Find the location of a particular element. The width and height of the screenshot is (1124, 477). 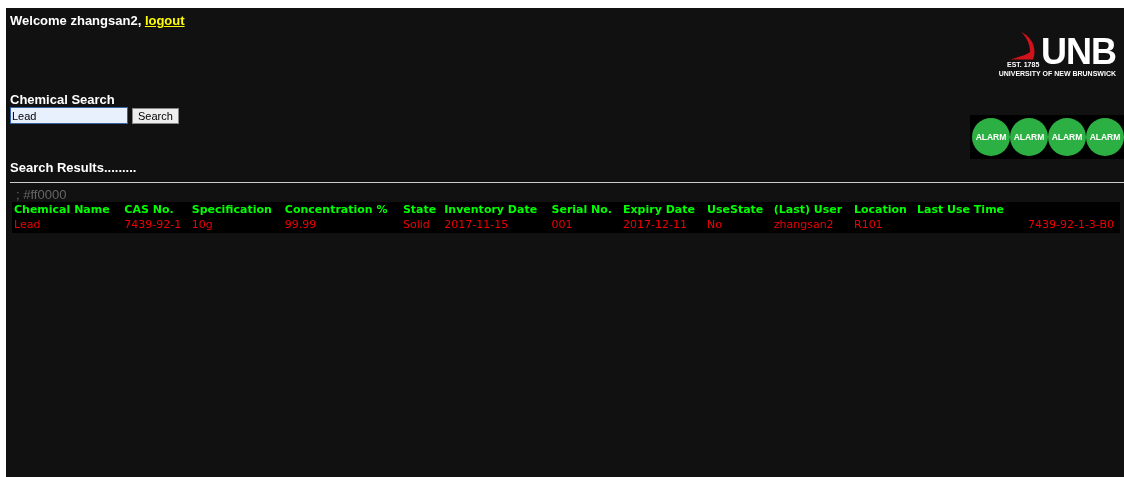

table-cell: 99.99 is located at coordinates (341, 225).